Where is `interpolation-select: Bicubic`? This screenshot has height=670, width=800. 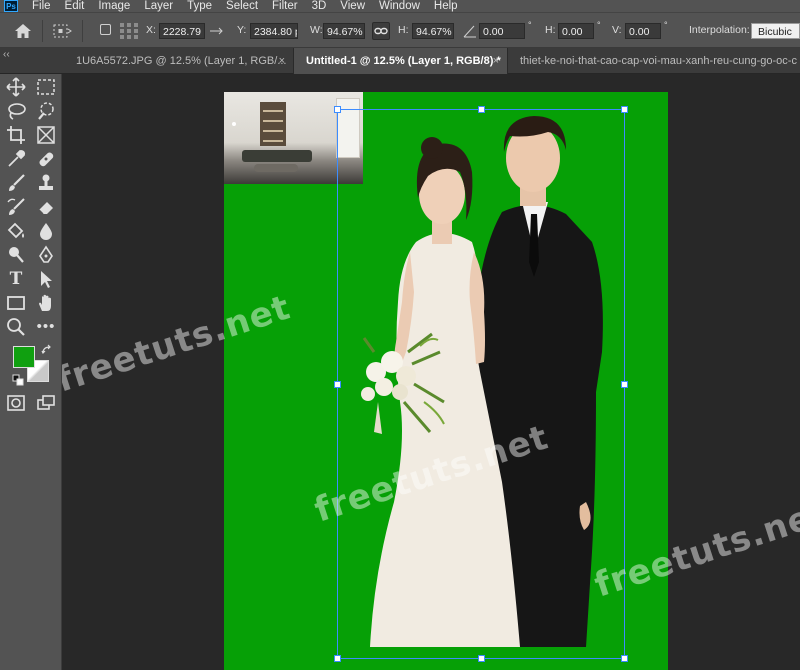
interpolation-select: Bicubic is located at coordinates (775, 31).